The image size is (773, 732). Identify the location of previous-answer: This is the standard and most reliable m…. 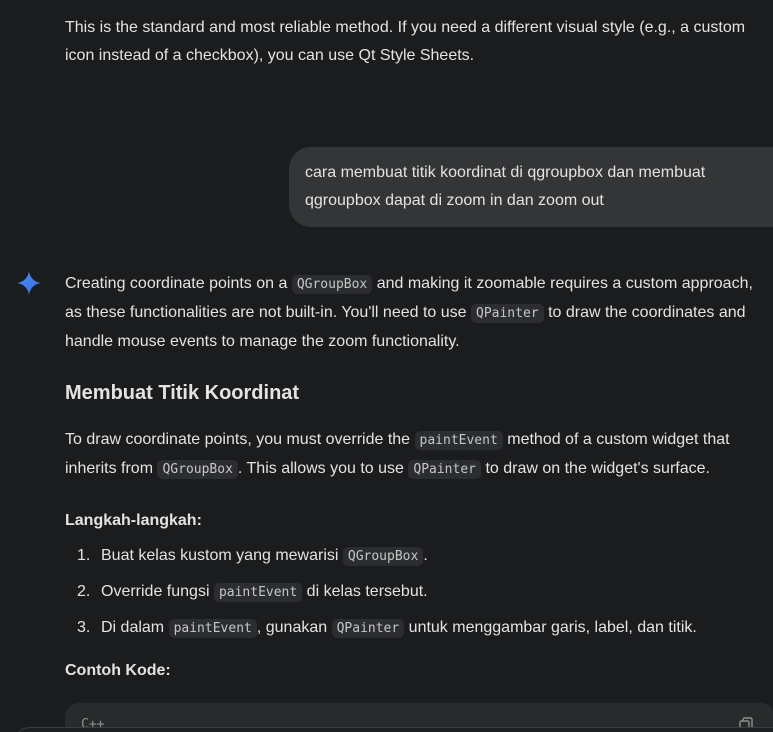
(415, 42).